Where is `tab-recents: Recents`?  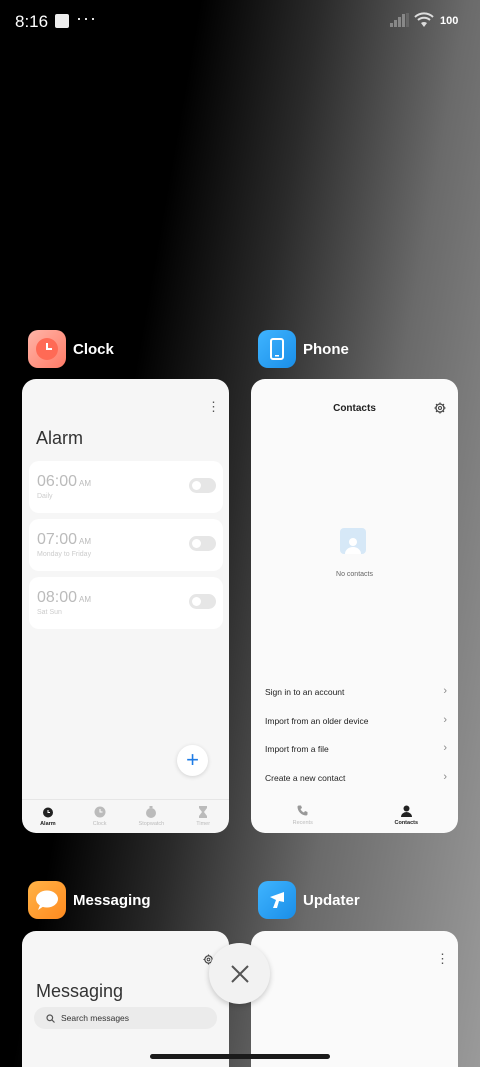 tab-recents: Recents is located at coordinates (303, 816).